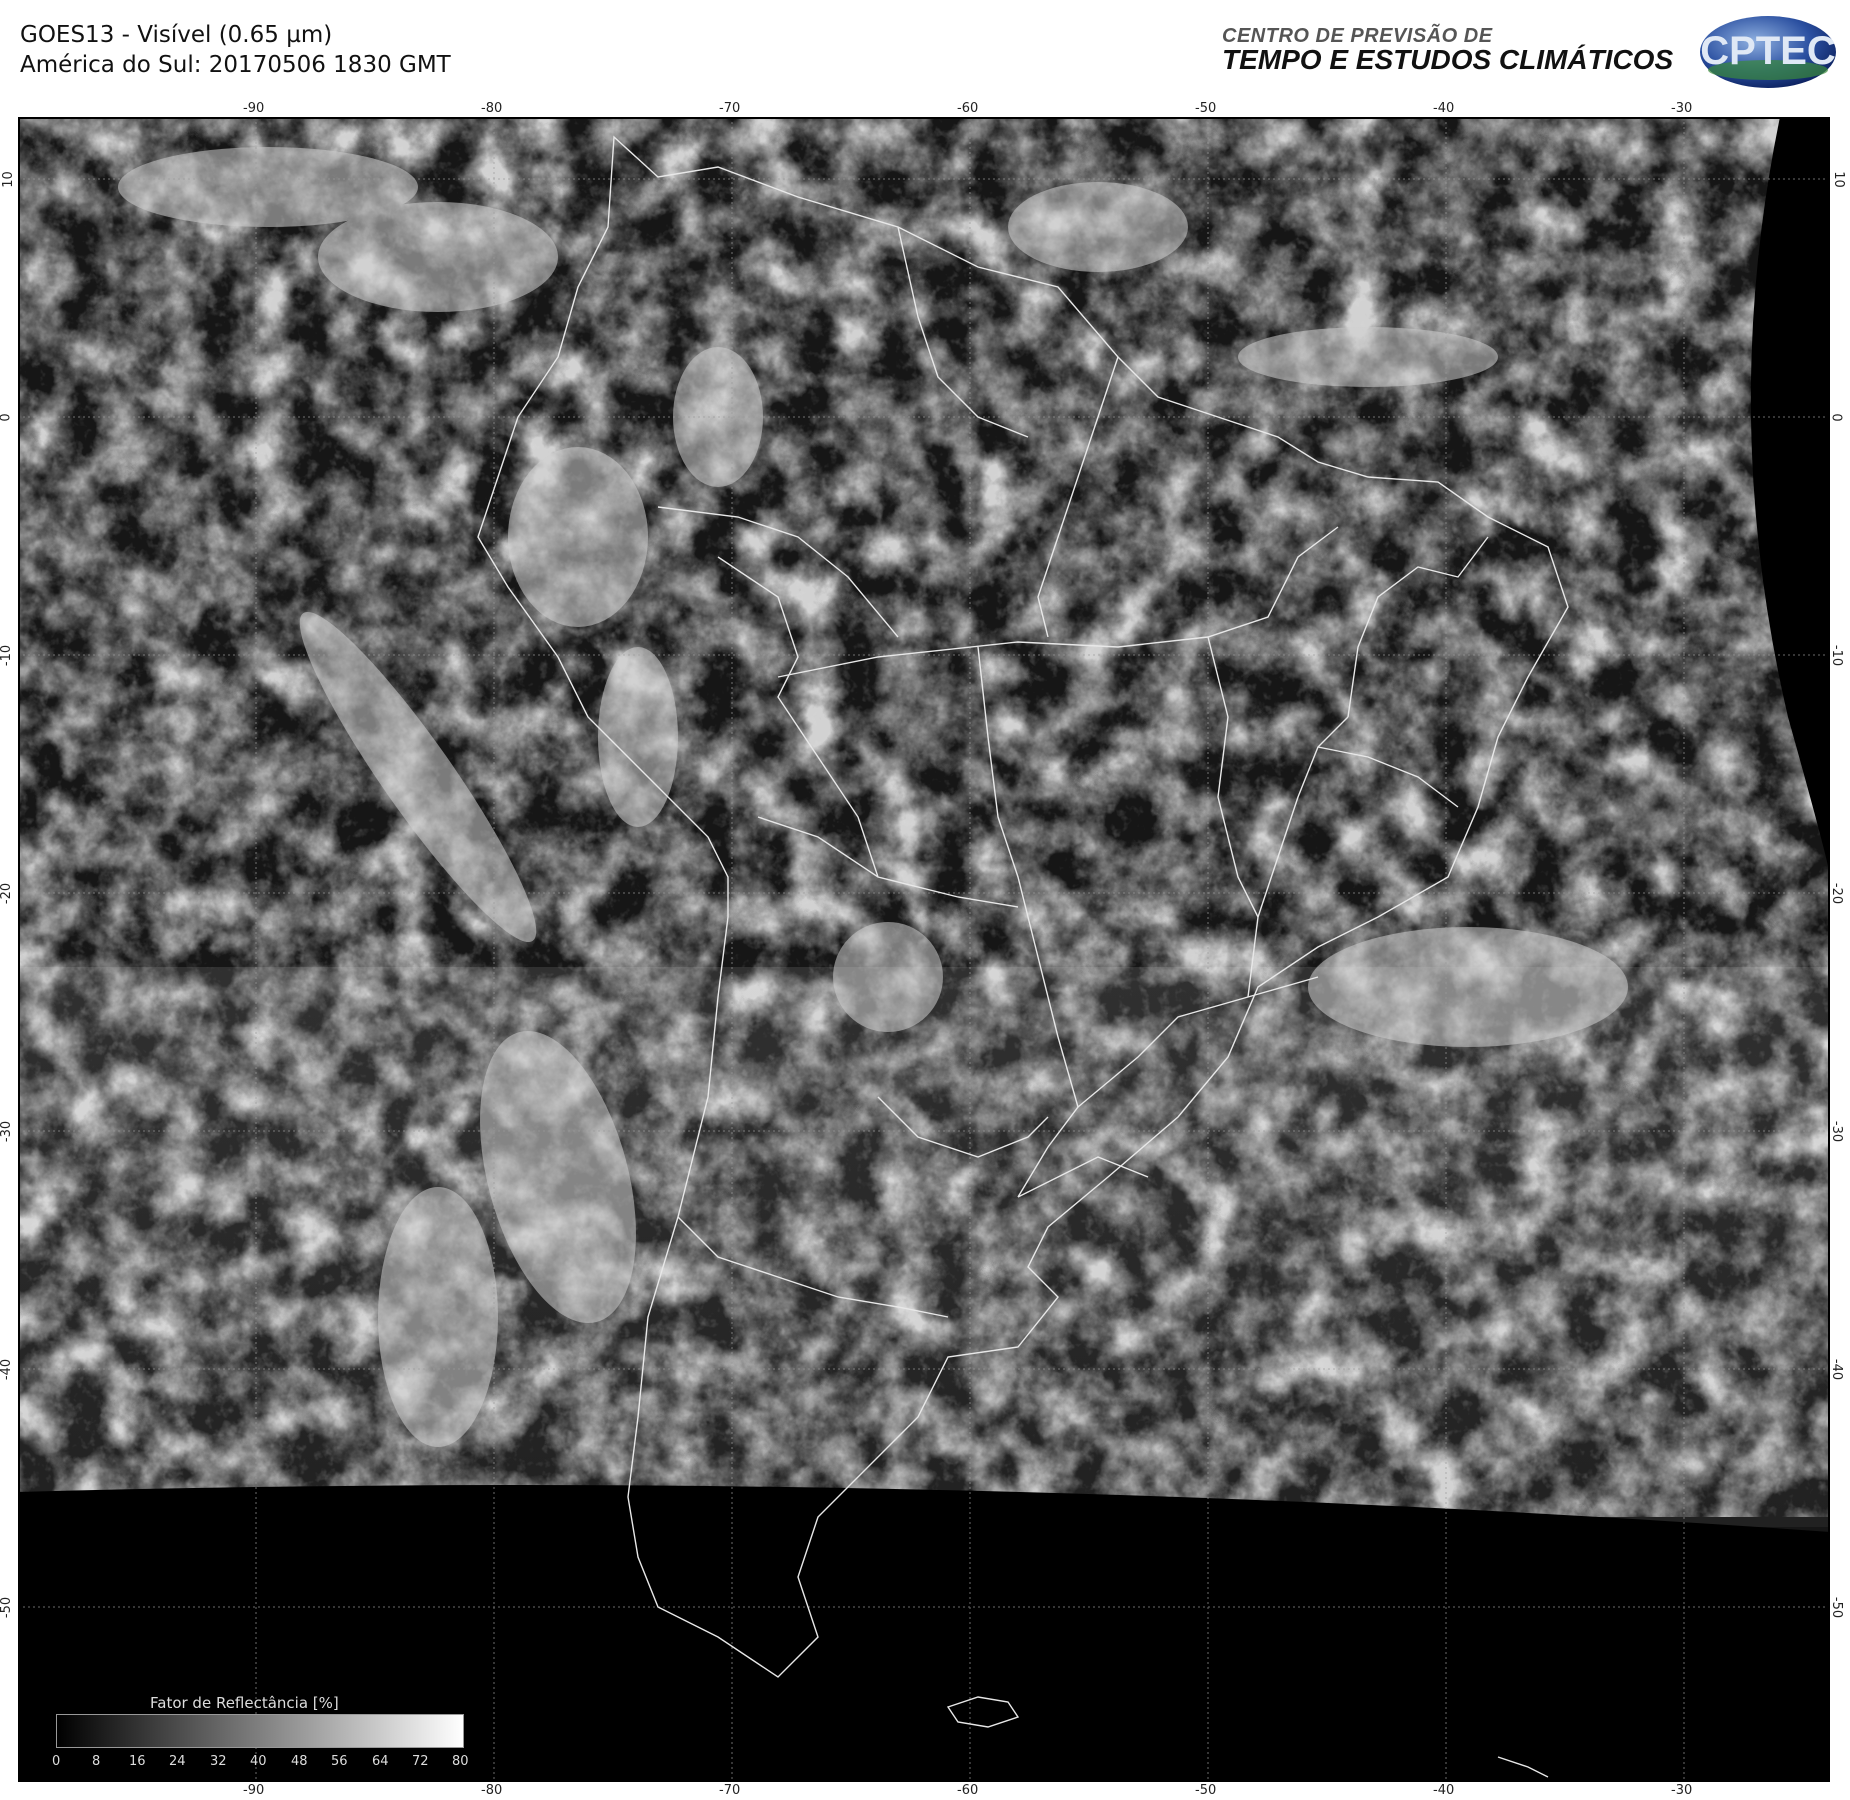  Describe the element at coordinates (254, 108) in the screenshot. I see `lon-tick-top: -90` at that location.